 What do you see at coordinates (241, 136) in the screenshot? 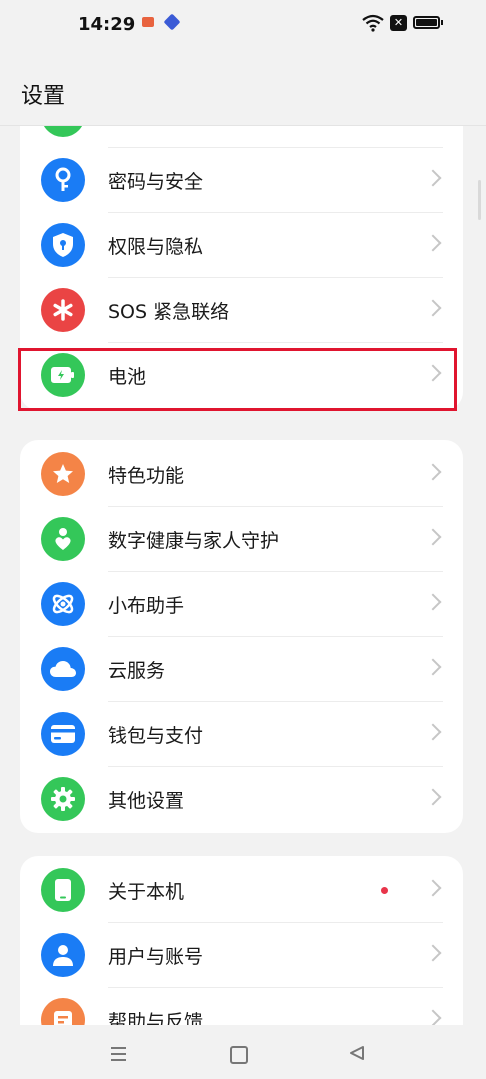
I see `settings-item-apps: 应用` at bounding box center [241, 136].